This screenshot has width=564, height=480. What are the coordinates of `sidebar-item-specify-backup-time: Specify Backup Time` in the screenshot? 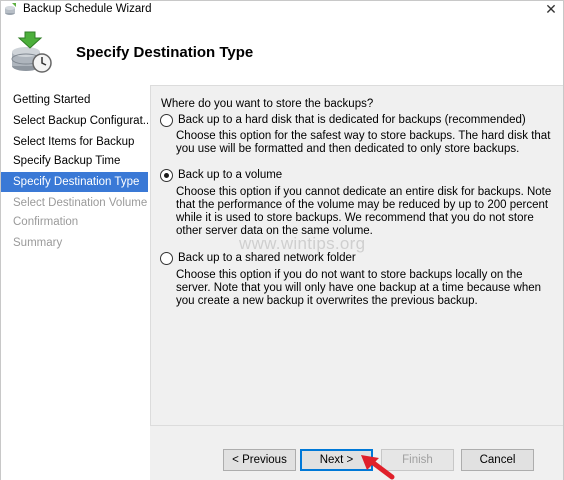 It's located at (74, 161).